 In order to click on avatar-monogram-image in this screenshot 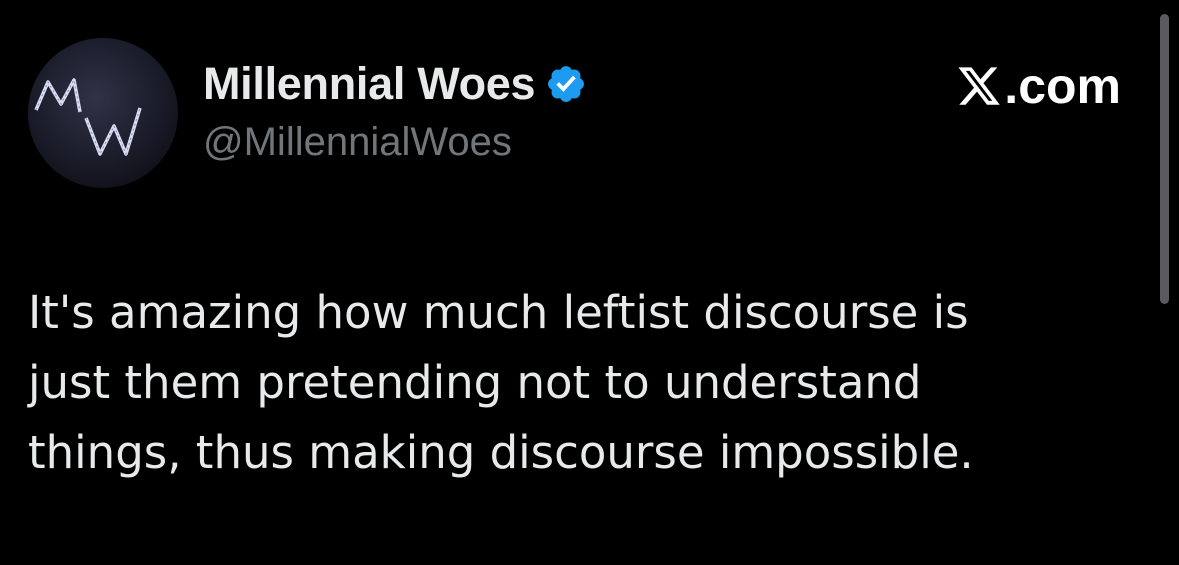, I will do `click(103, 113)`.